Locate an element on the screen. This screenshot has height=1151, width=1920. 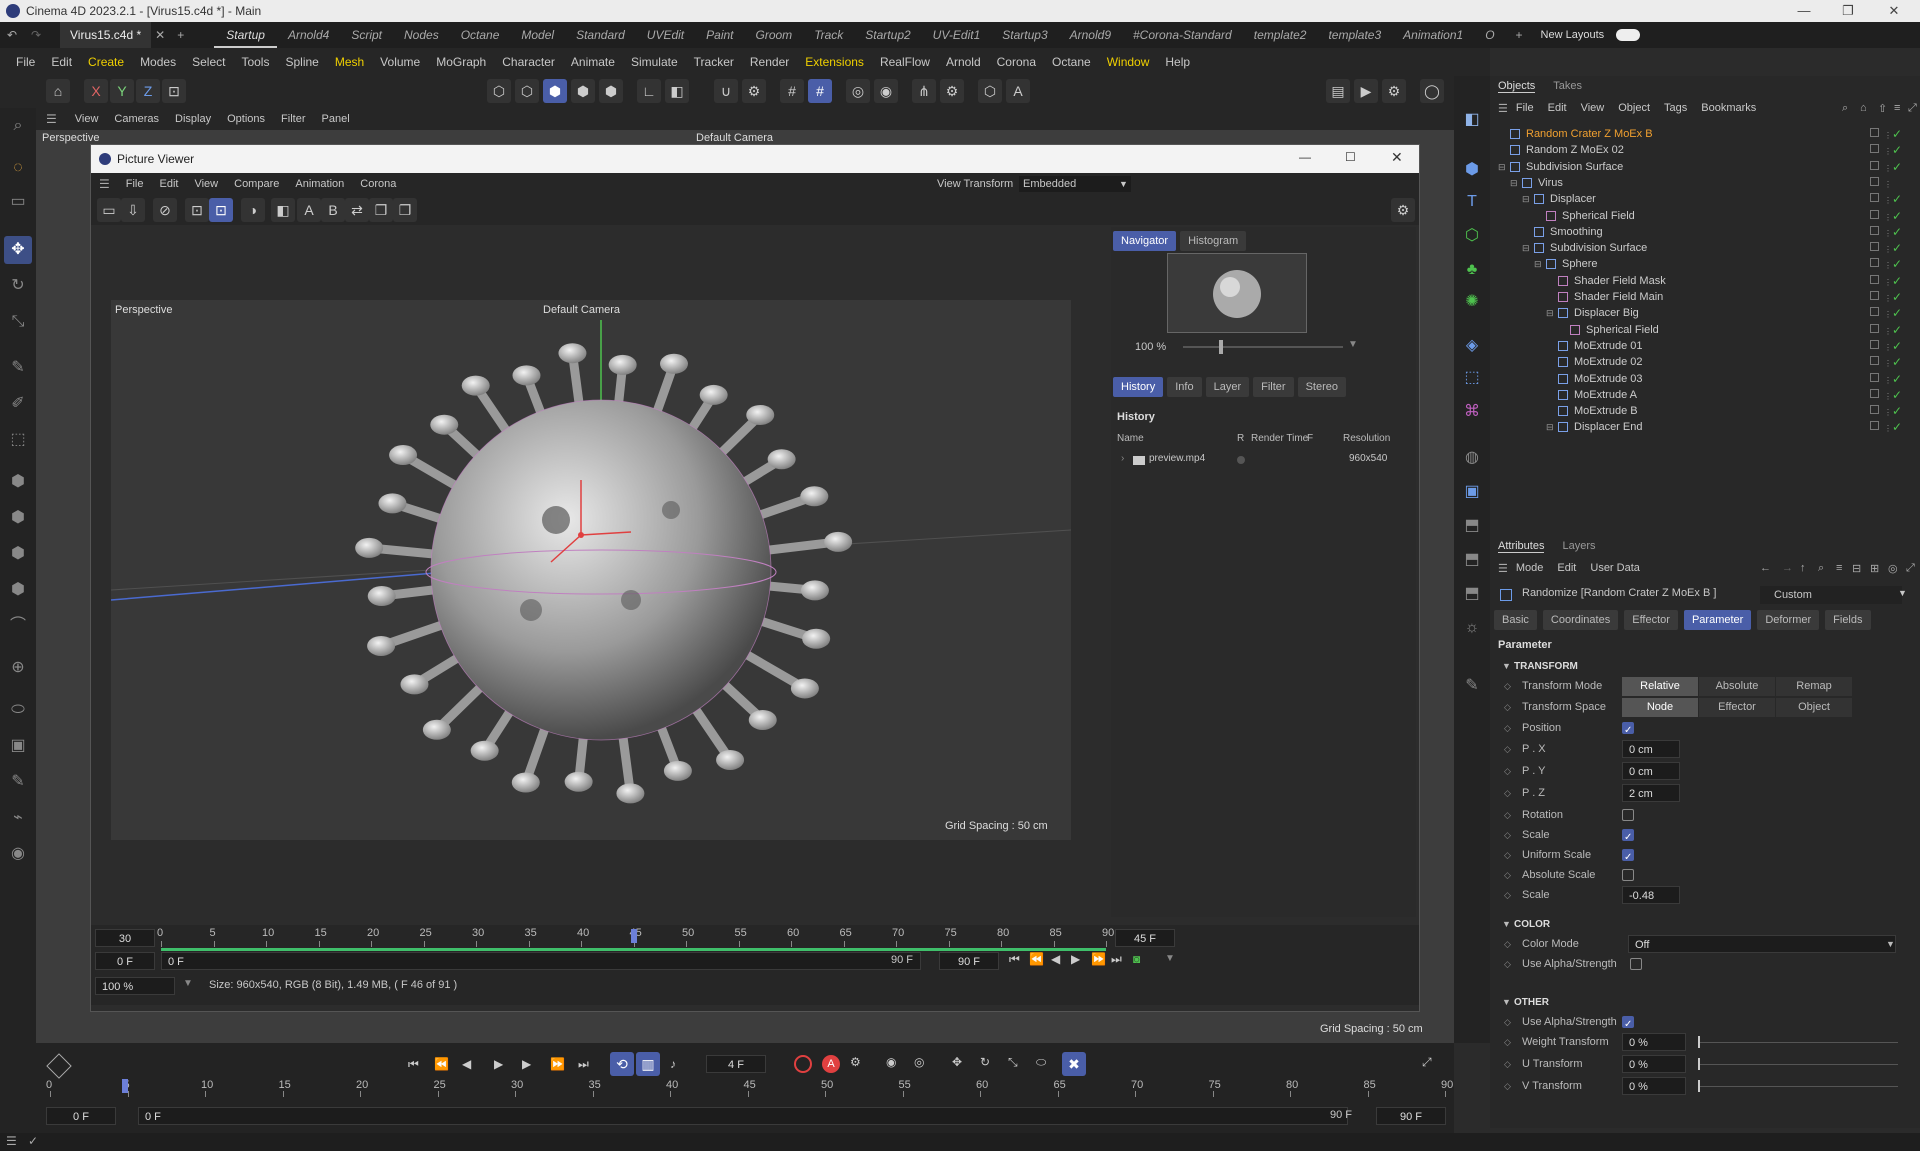
last-frame-icon: ⏭ is located at coordinates (1116, 959).